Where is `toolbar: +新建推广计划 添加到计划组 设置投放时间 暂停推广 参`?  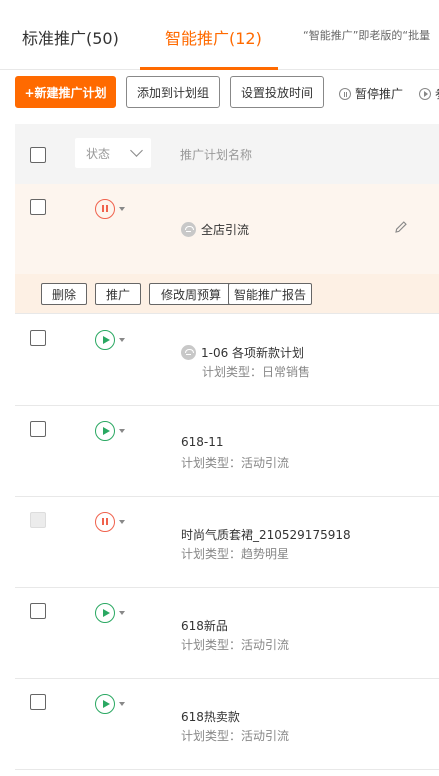
toolbar: +新建推广计划 添加到计划组 设置投放时间 暂停推广 参 is located at coordinates (219, 93).